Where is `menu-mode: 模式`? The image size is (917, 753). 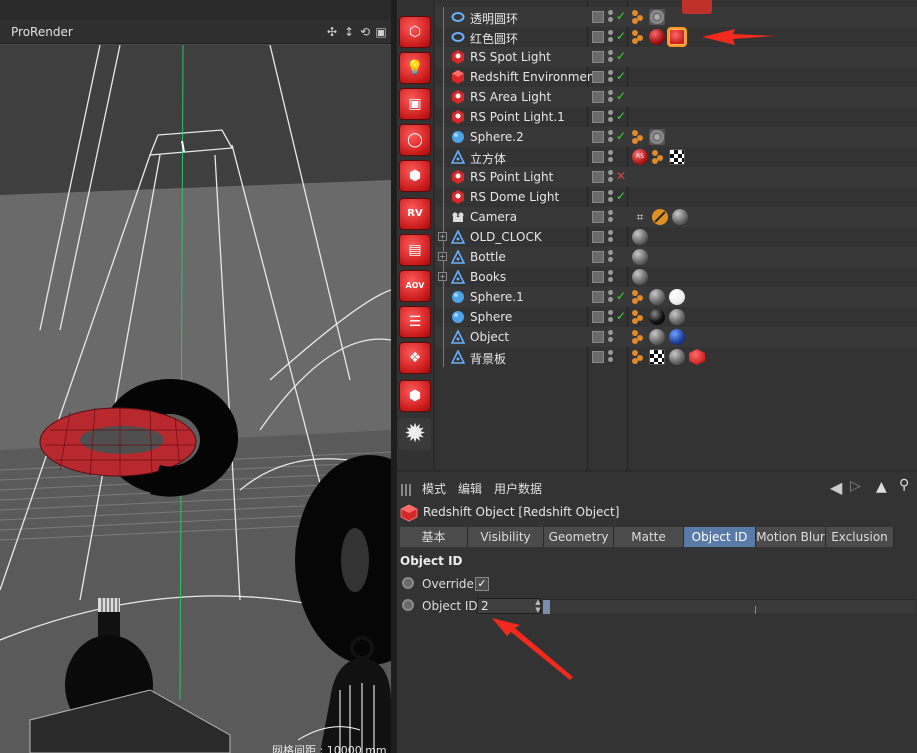 menu-mode: 模式 is located at coordinates (434, 488).